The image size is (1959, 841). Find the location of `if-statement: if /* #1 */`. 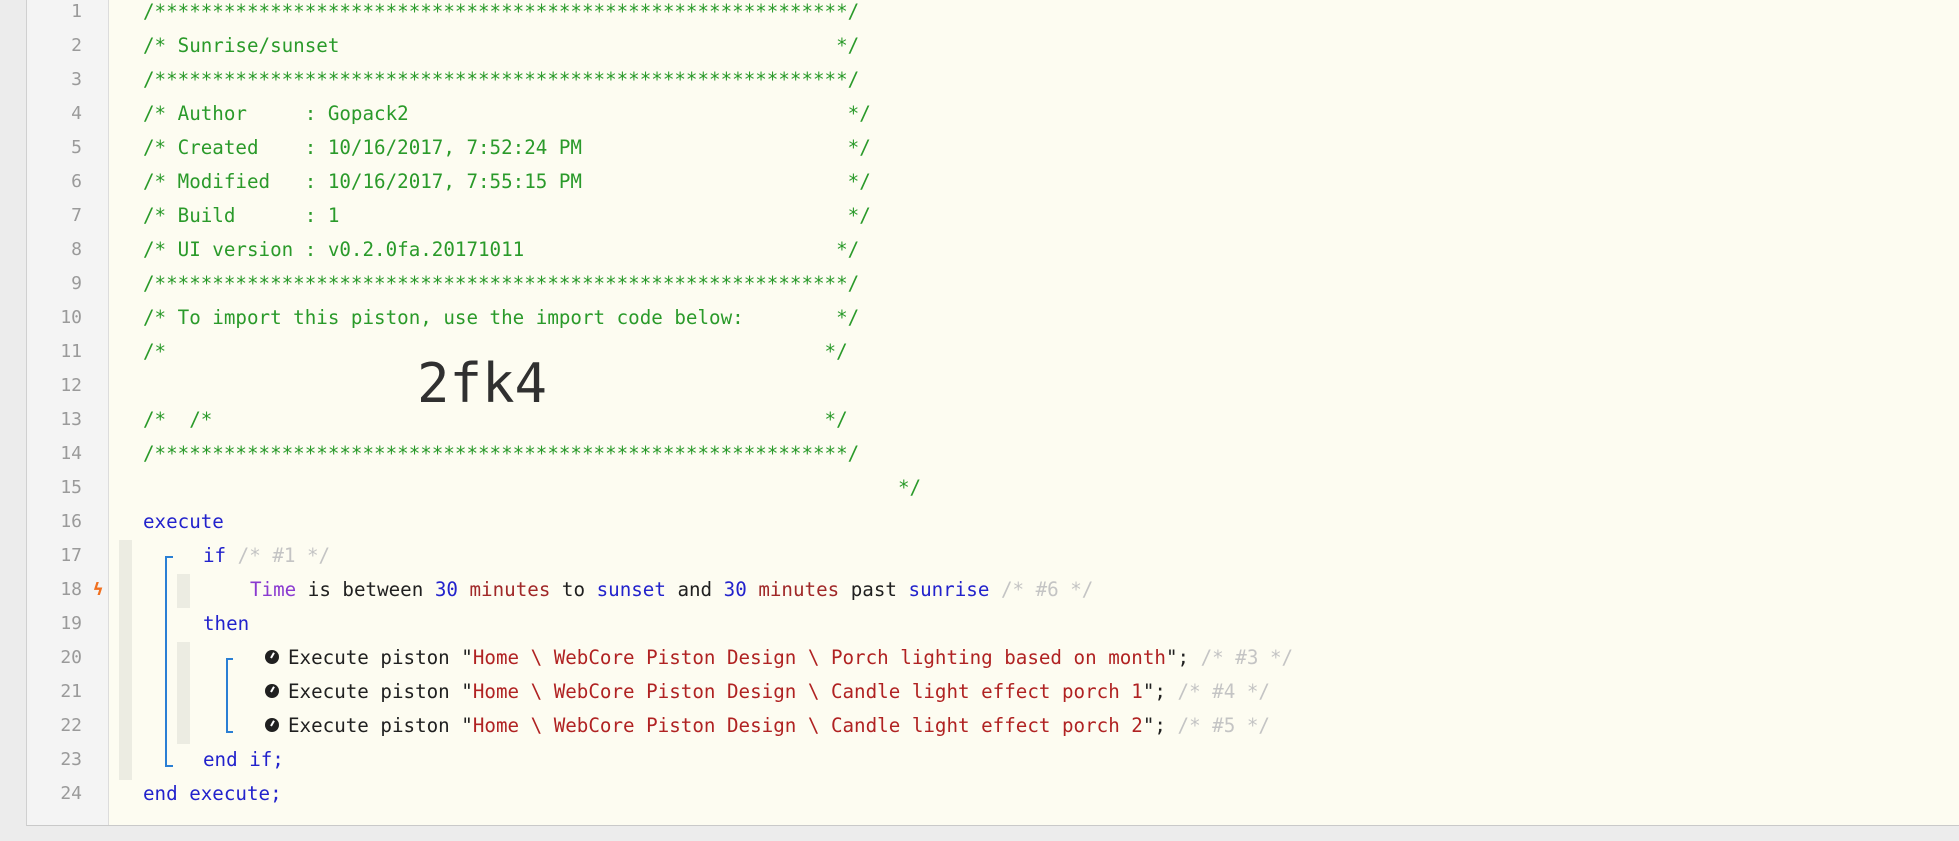

if-statement: if /* #1 */ is located at coordinates (266, 556).